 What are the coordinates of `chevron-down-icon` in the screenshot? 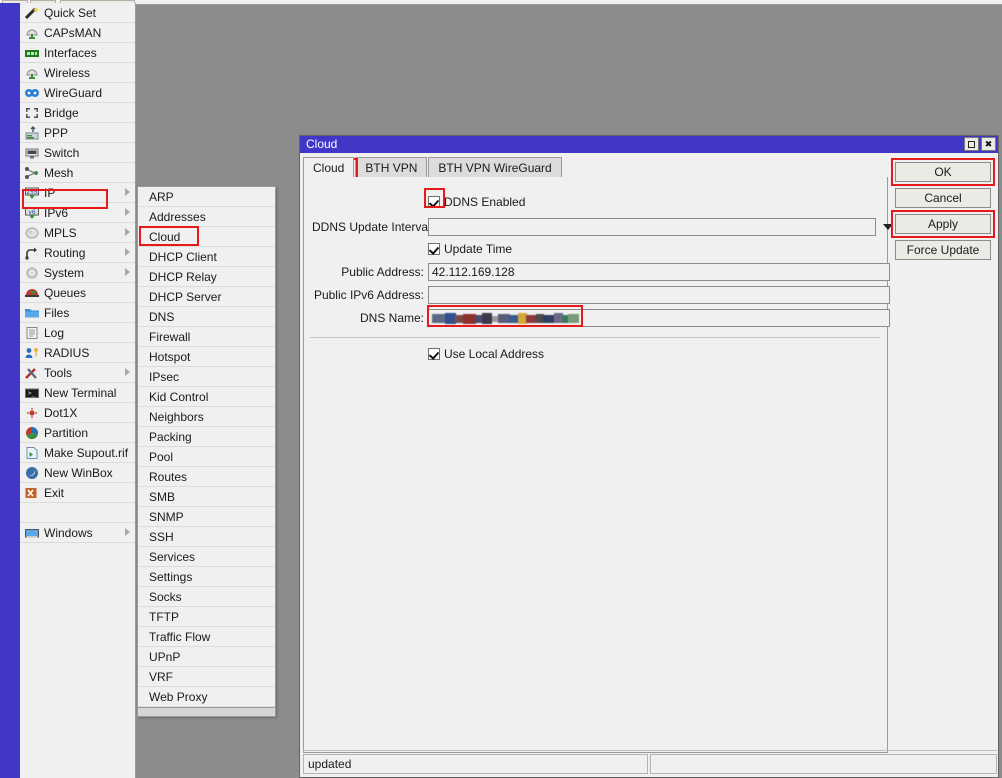 It's located at (888, 227).